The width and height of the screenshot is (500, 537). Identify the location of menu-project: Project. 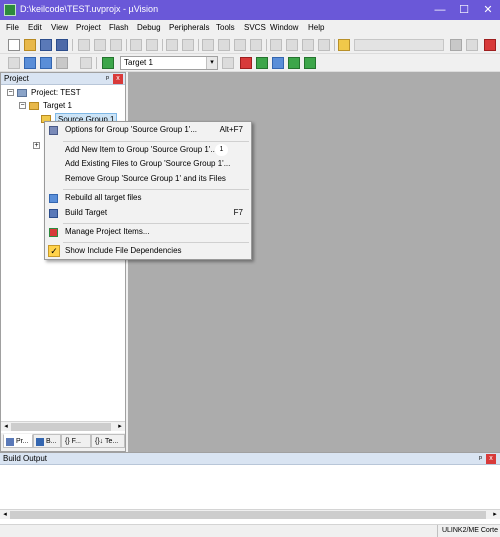
(88, 27).